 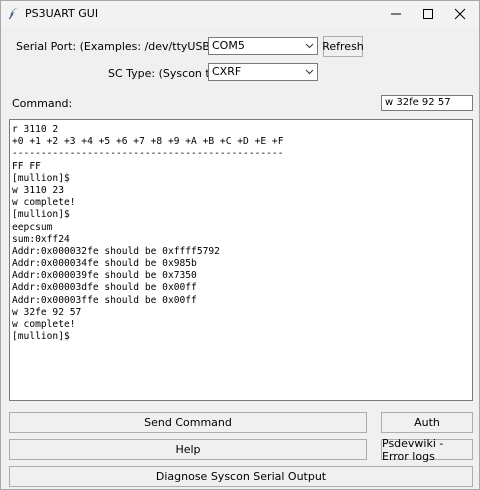 What do you see at coordinates (240, 14) in the screenshot?
I see `title-bar: PS3UART GUI` at bounding box center [240, 14].